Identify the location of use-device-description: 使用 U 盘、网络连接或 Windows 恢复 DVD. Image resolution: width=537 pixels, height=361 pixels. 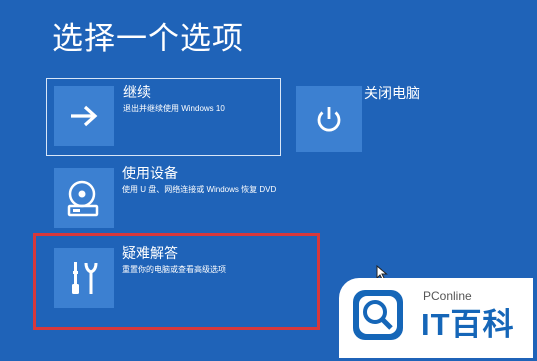
(199, 189).